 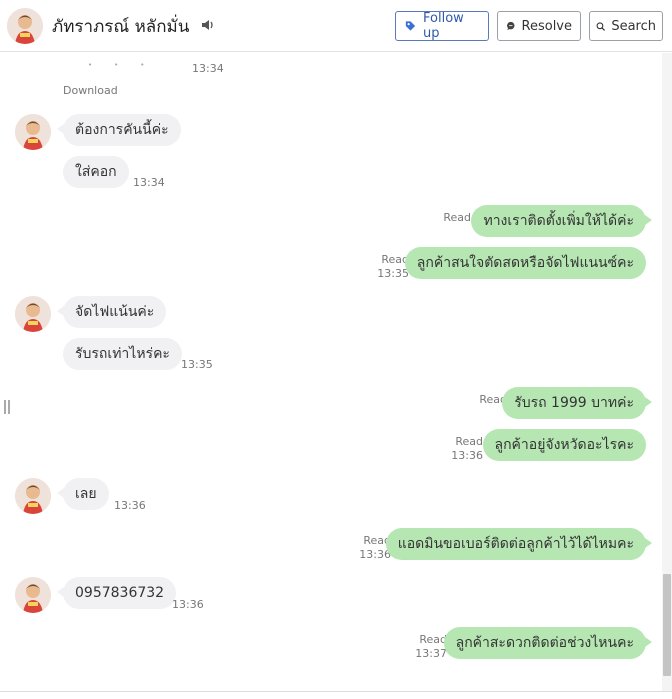 I want to click on scrollbar-thumb, so click(x=667, y=625).